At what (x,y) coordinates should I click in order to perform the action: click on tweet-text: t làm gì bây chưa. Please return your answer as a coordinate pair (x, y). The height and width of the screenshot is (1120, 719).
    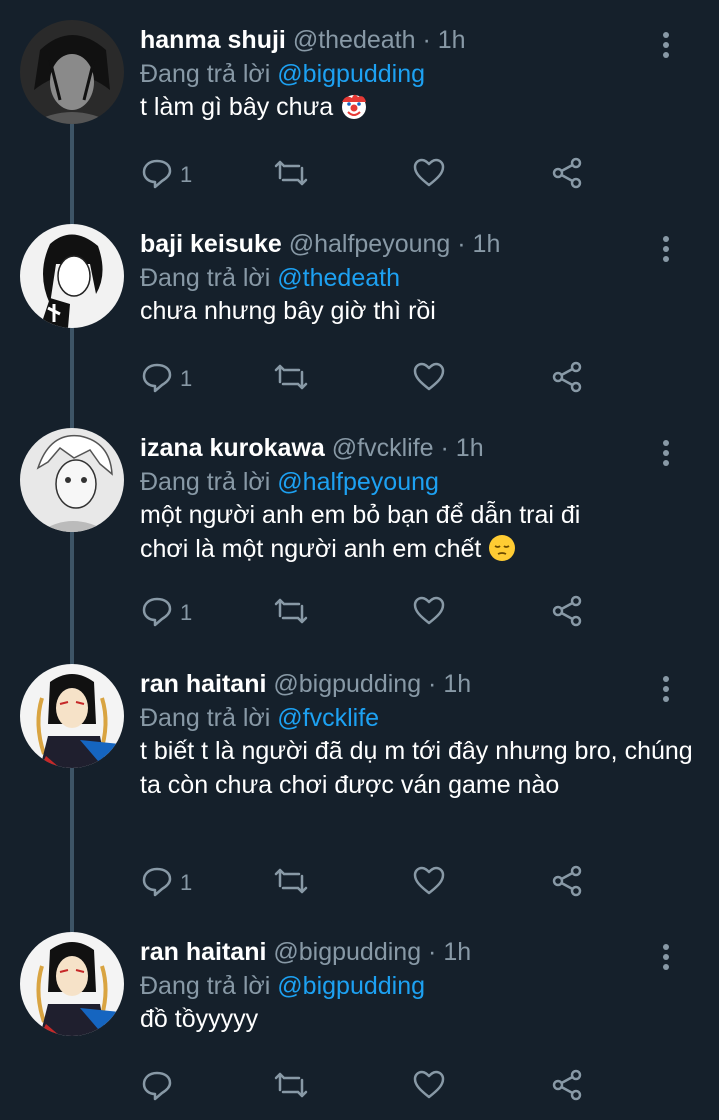
    Looking at the image, I should click on (420, 109).